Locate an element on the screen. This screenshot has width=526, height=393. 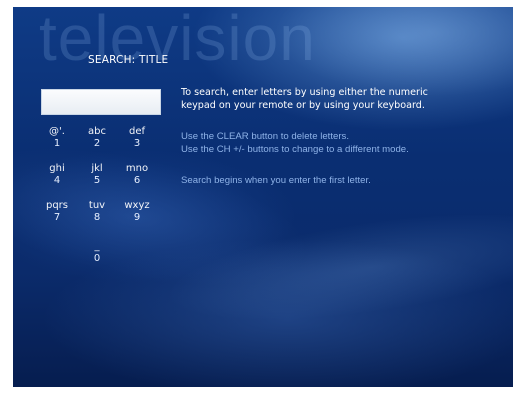
instruction-clear-line: Use the CLEAR button to delete letters. is located at coordinates (265, 136).